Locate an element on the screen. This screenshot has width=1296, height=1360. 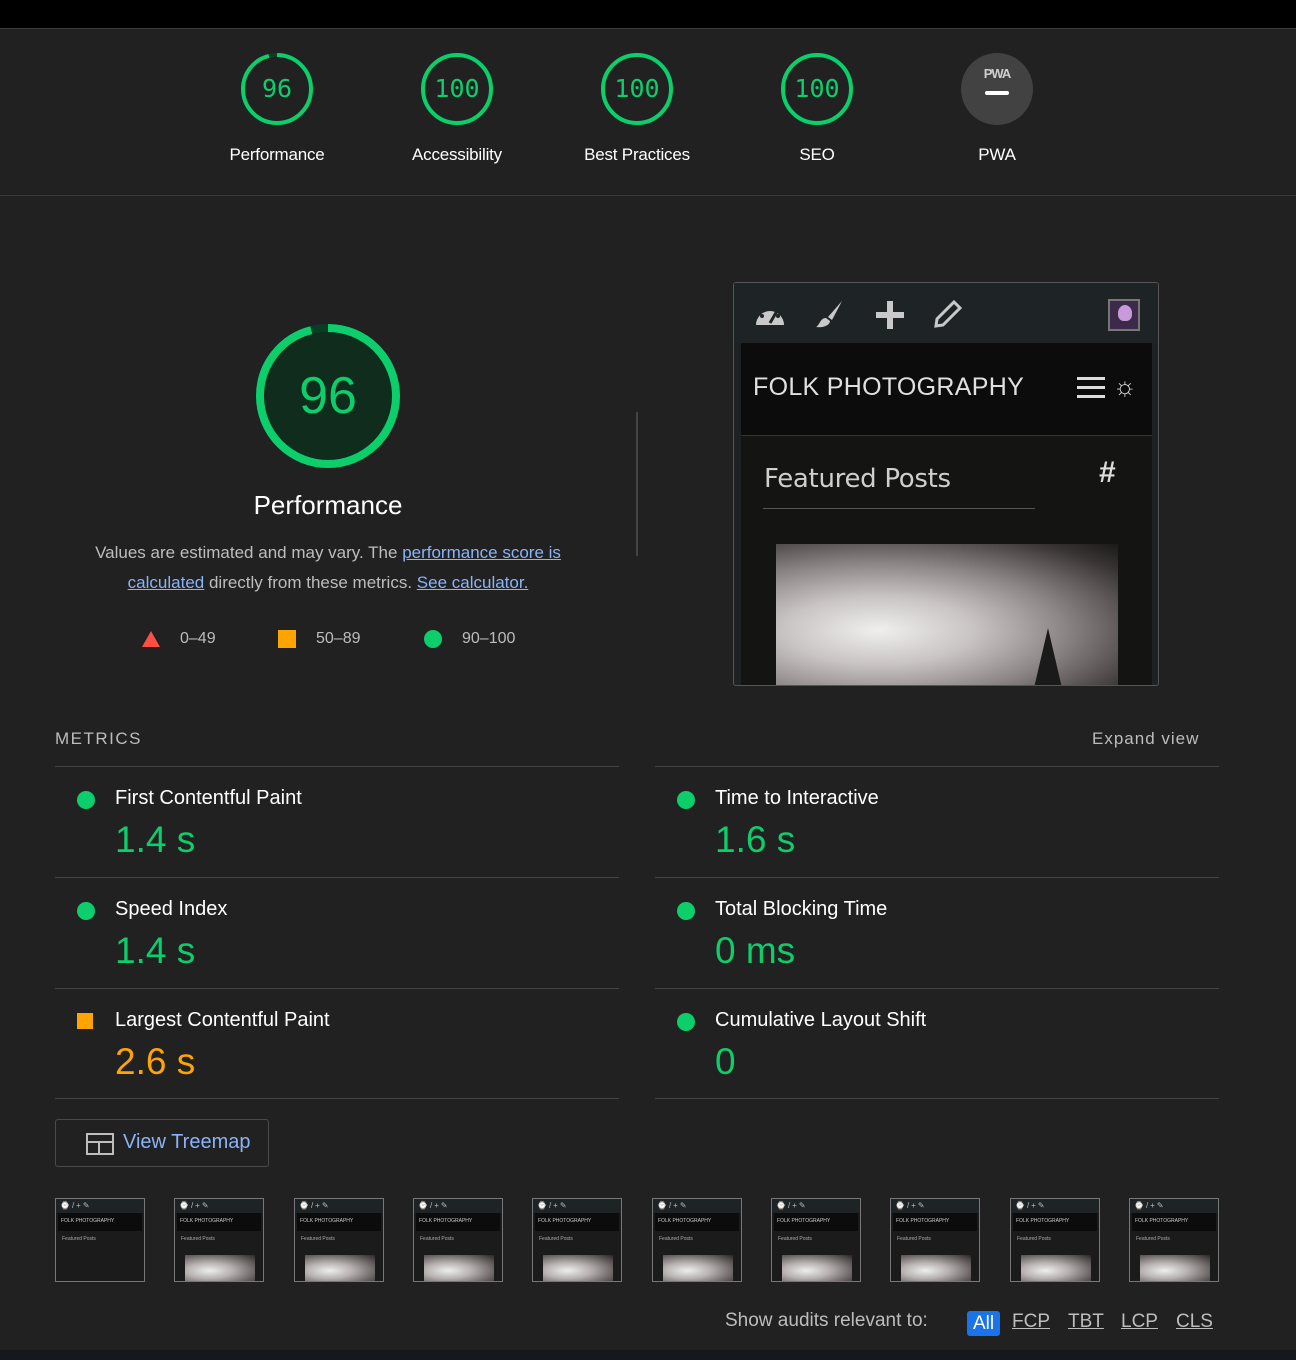
filter-fcp-link: FCP is located at coordinates (1031, 1322).